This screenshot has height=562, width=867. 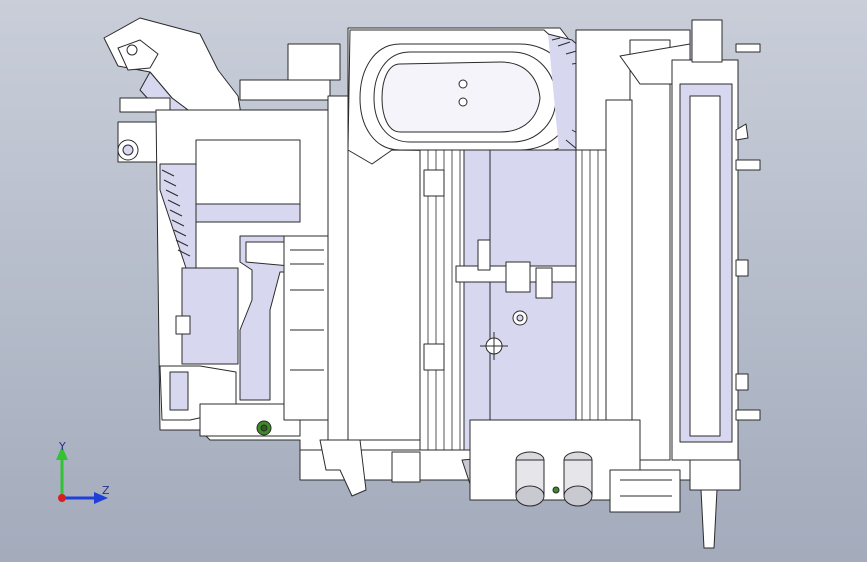 I want to click on y-axis-label: Y, so click(x=62, y=446).